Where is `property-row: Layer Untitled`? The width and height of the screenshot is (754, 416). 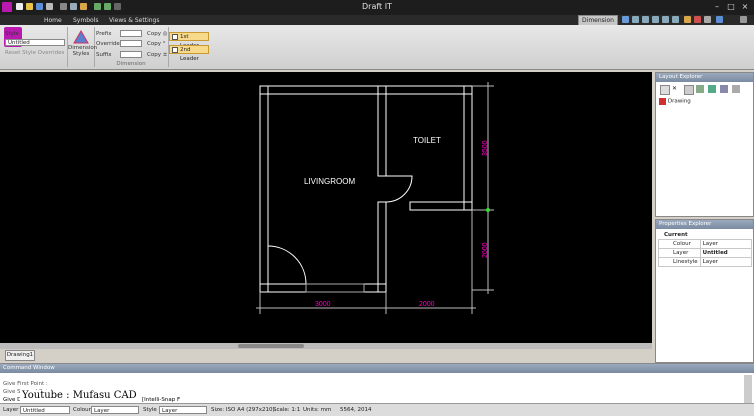 property-row: Layer Untitled is located at coordinates (705, 253).